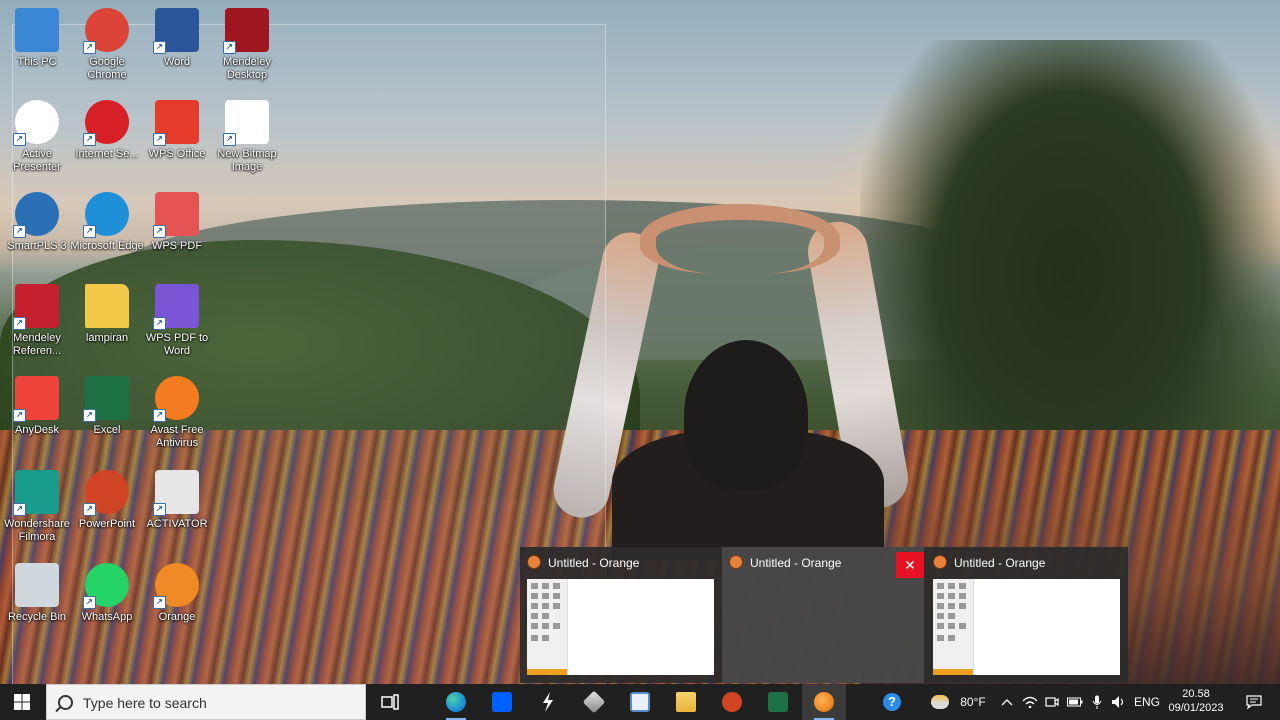  Describe the element at coordinates (1030, 702) in the screenshot. I see `network-wifi-icon` at that location.